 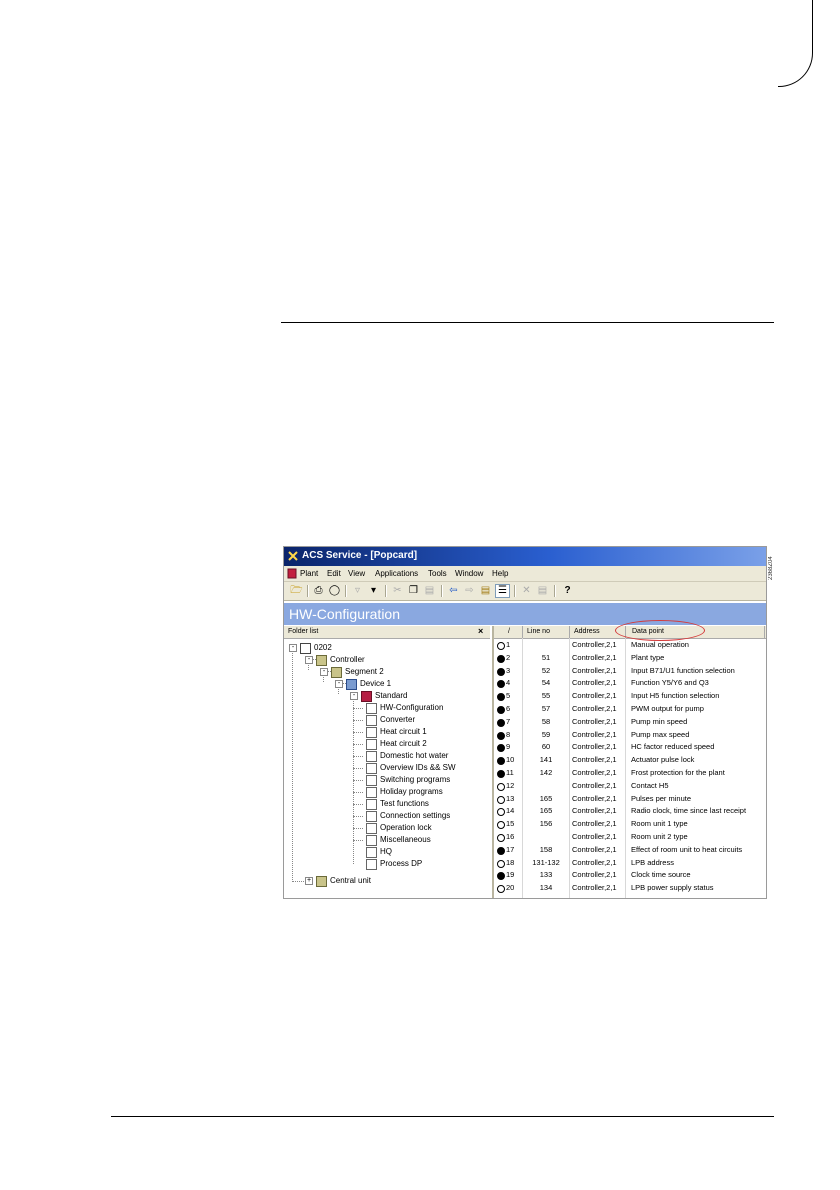 What do you see at coordinates (795, 43) in the screenshot?
I see `crop-mark` at bounding box center [795, 43].